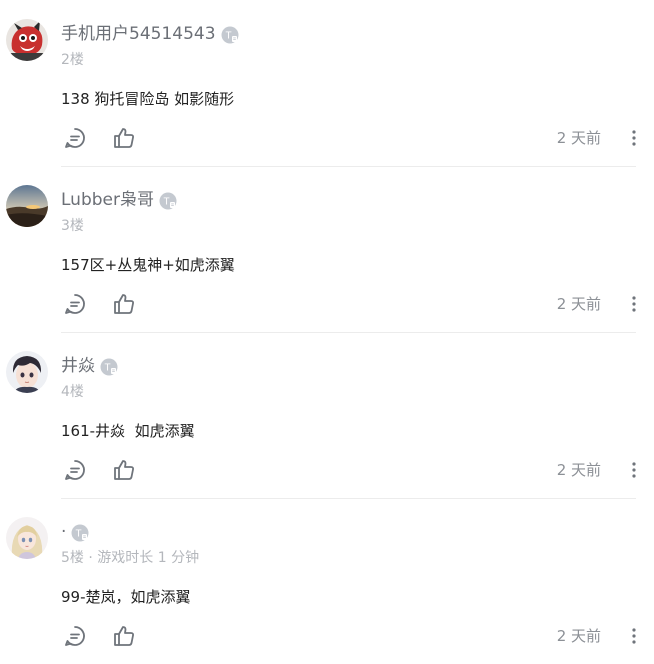 This screenshot has width=654, height=664. Describe the element at coordinates (128, 431) in the screenshot. I see `comment-text: 161-井焱 如虎添翼` at that location.